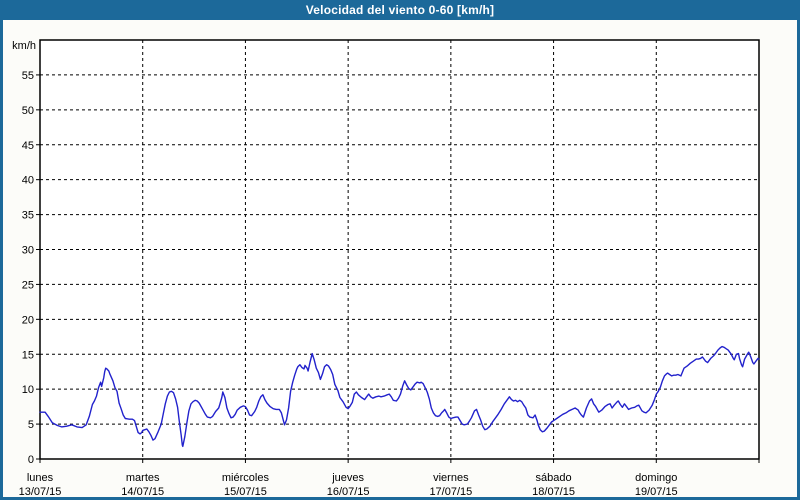  I want to click on y-axis-unit-label: km/h, so click(24, 46).